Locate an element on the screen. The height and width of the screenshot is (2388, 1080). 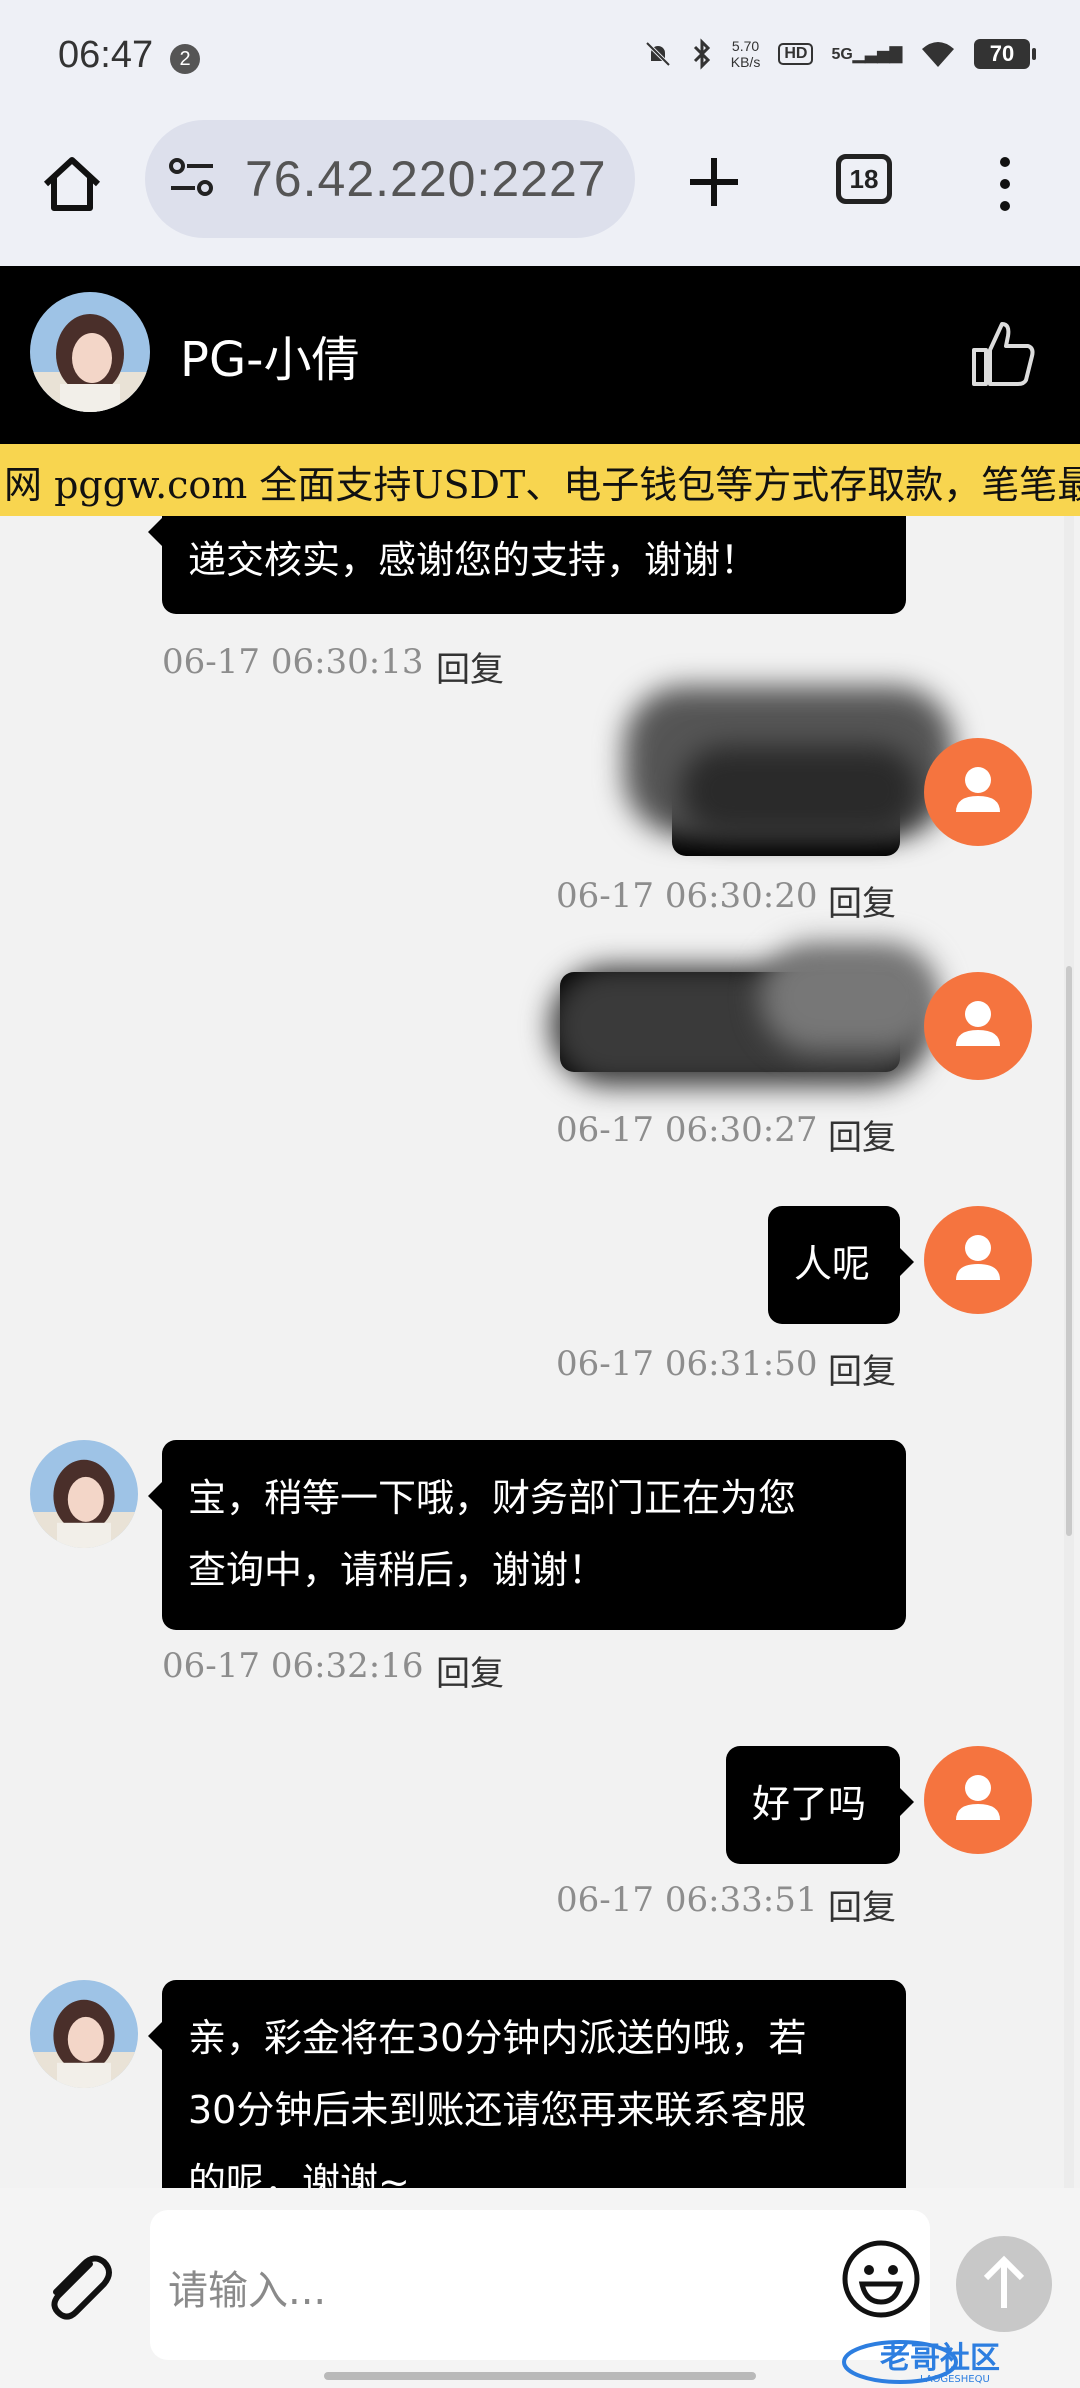
announcement-marquee: 网 pggw.com 全面支持USDT、电子钱包等方式存取款，笔笔最 is located at coordinates (540, 480).